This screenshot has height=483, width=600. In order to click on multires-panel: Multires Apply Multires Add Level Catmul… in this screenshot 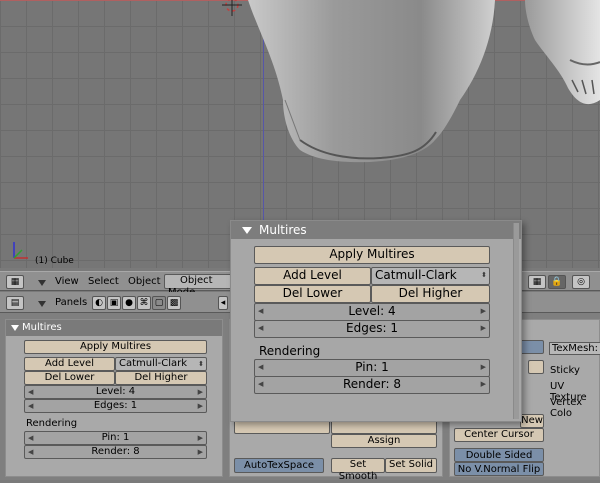, I will do `click(114, 398)`.